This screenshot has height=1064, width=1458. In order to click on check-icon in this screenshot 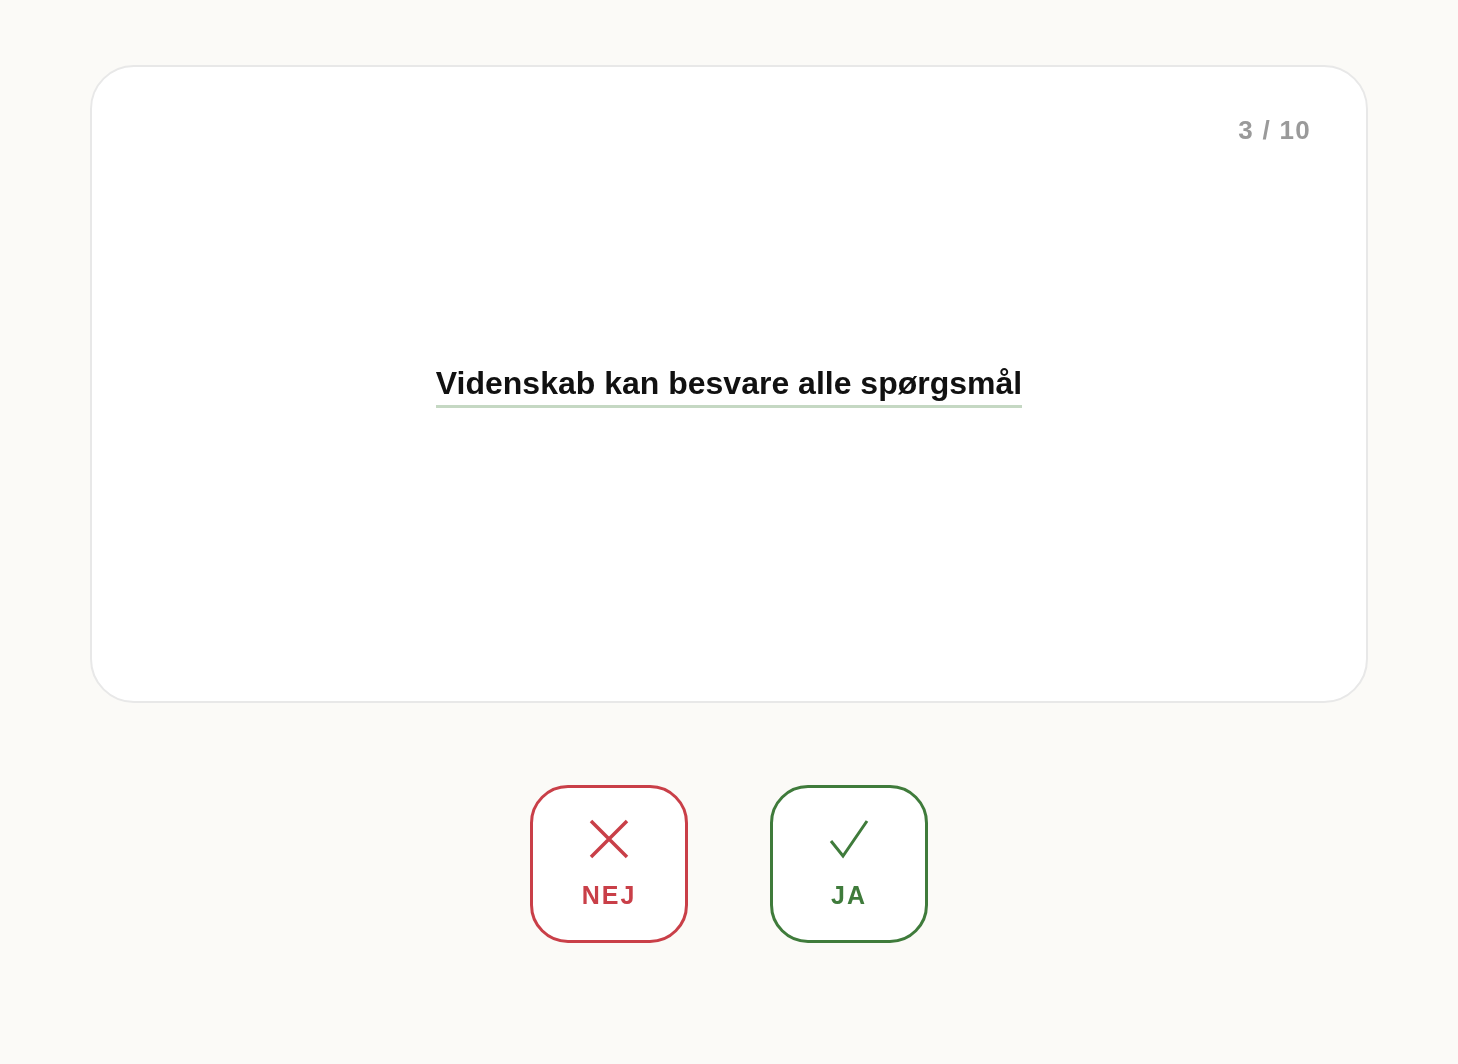, I will do `click(849, 839)`.